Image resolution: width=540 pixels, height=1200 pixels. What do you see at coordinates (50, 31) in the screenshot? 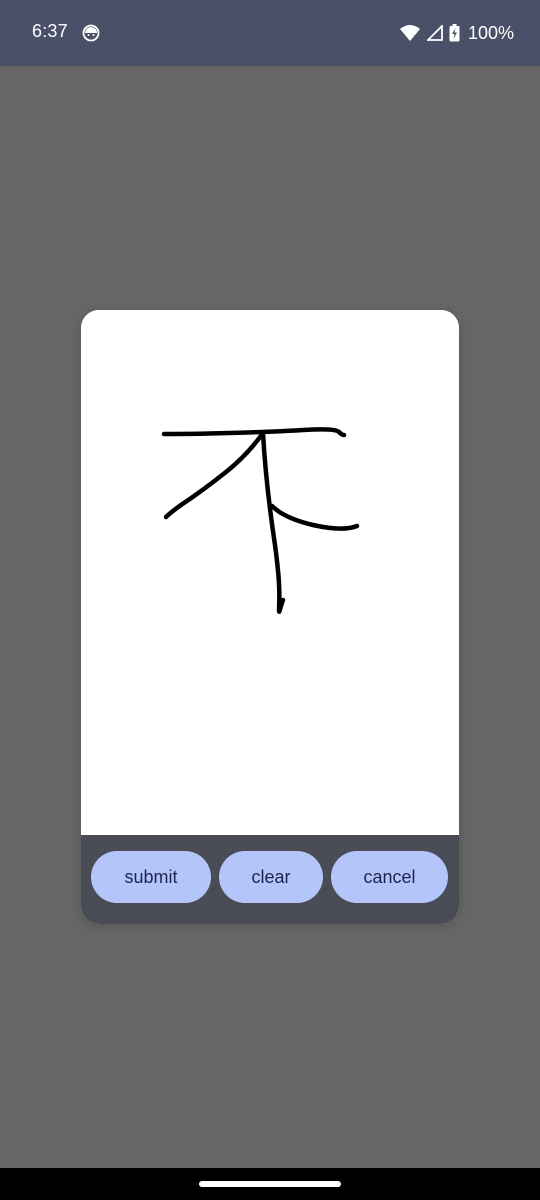
I see `status-time: 6:37` at bounding box center [50, 31].